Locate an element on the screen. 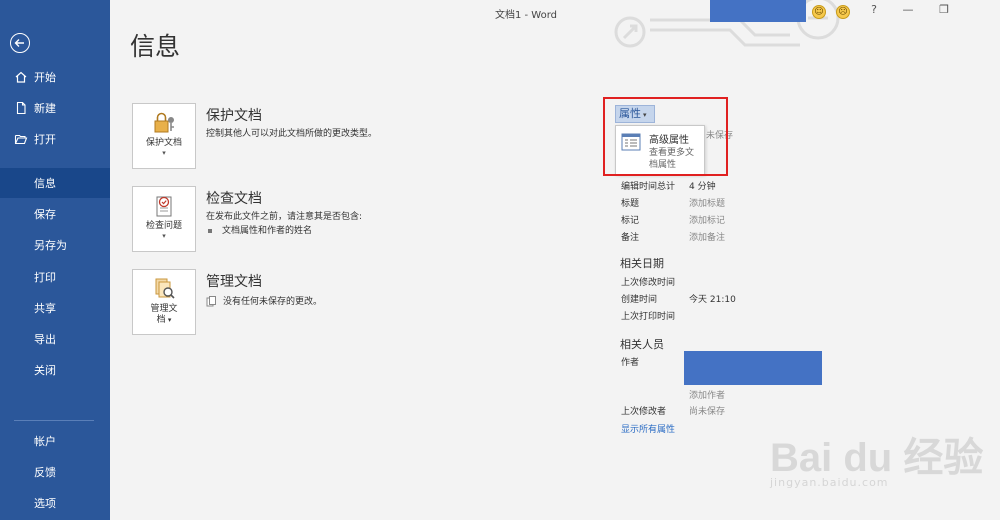 This screenshot has height=520, width=1000. title-label: 标题 is located at coordinates (630, 204).